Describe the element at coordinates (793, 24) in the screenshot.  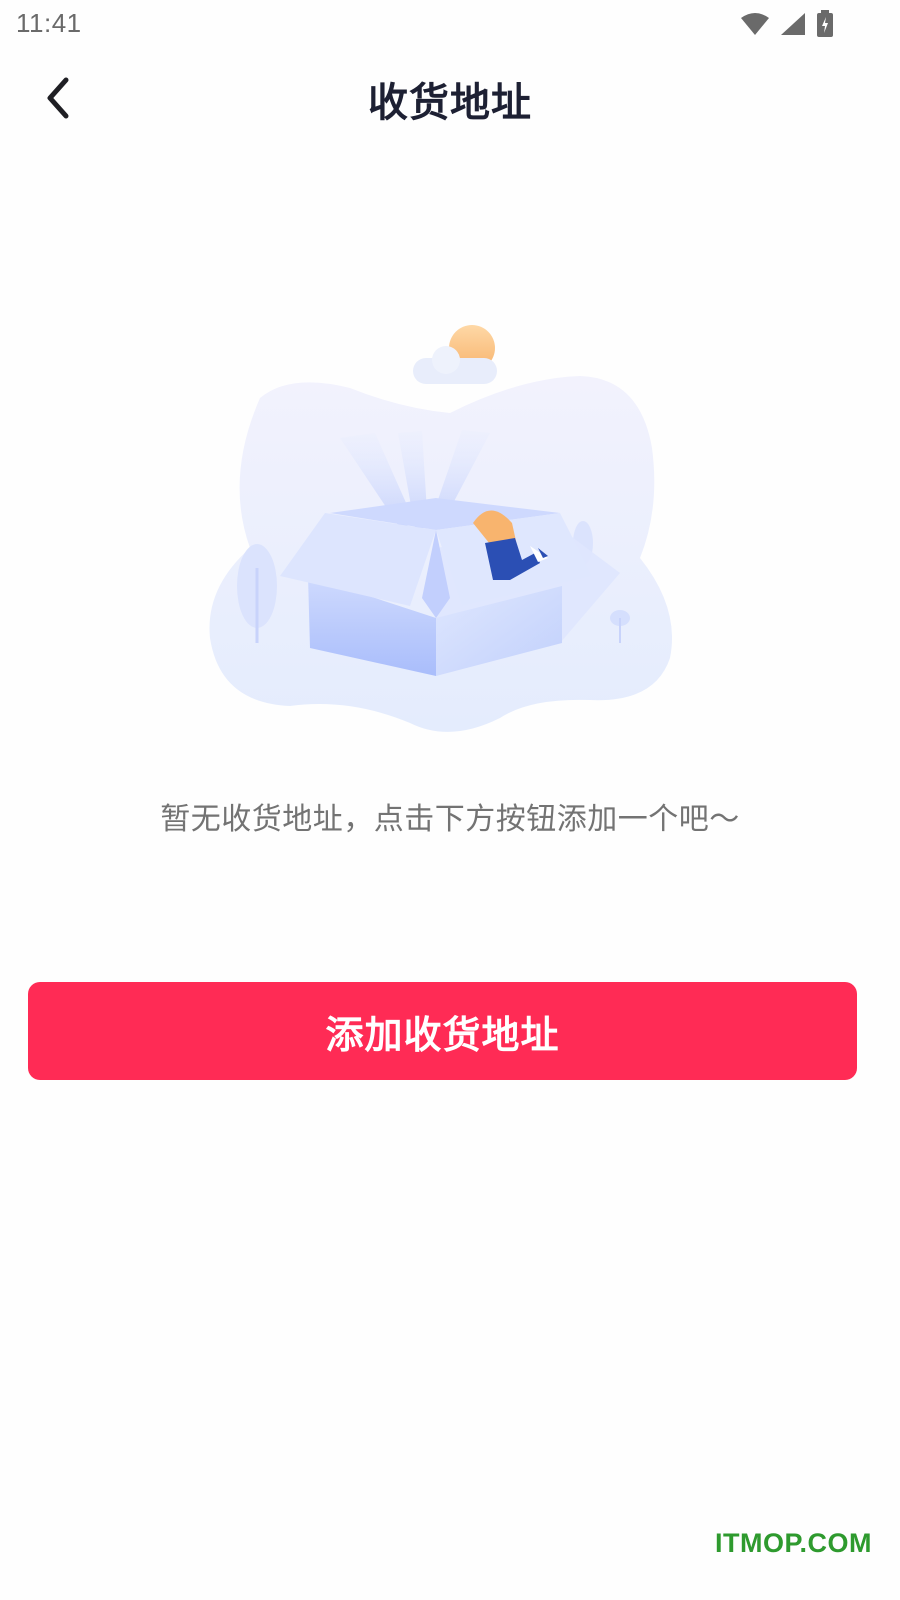
I see `signal-icon` at that location.